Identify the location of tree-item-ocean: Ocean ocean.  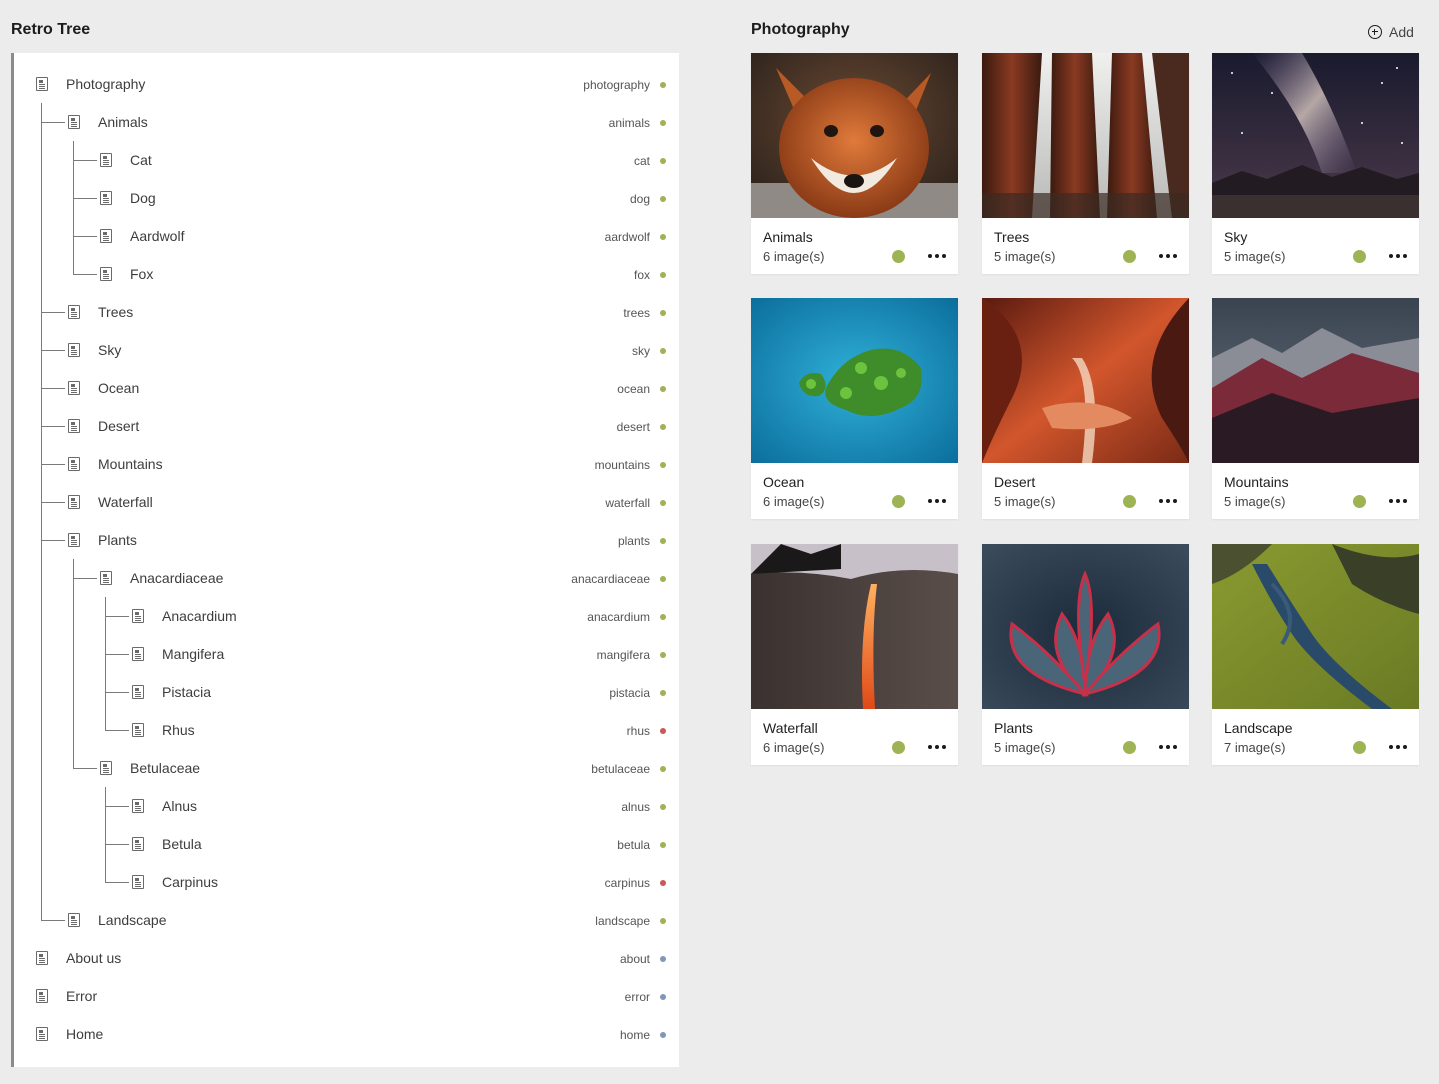
(346, 388).